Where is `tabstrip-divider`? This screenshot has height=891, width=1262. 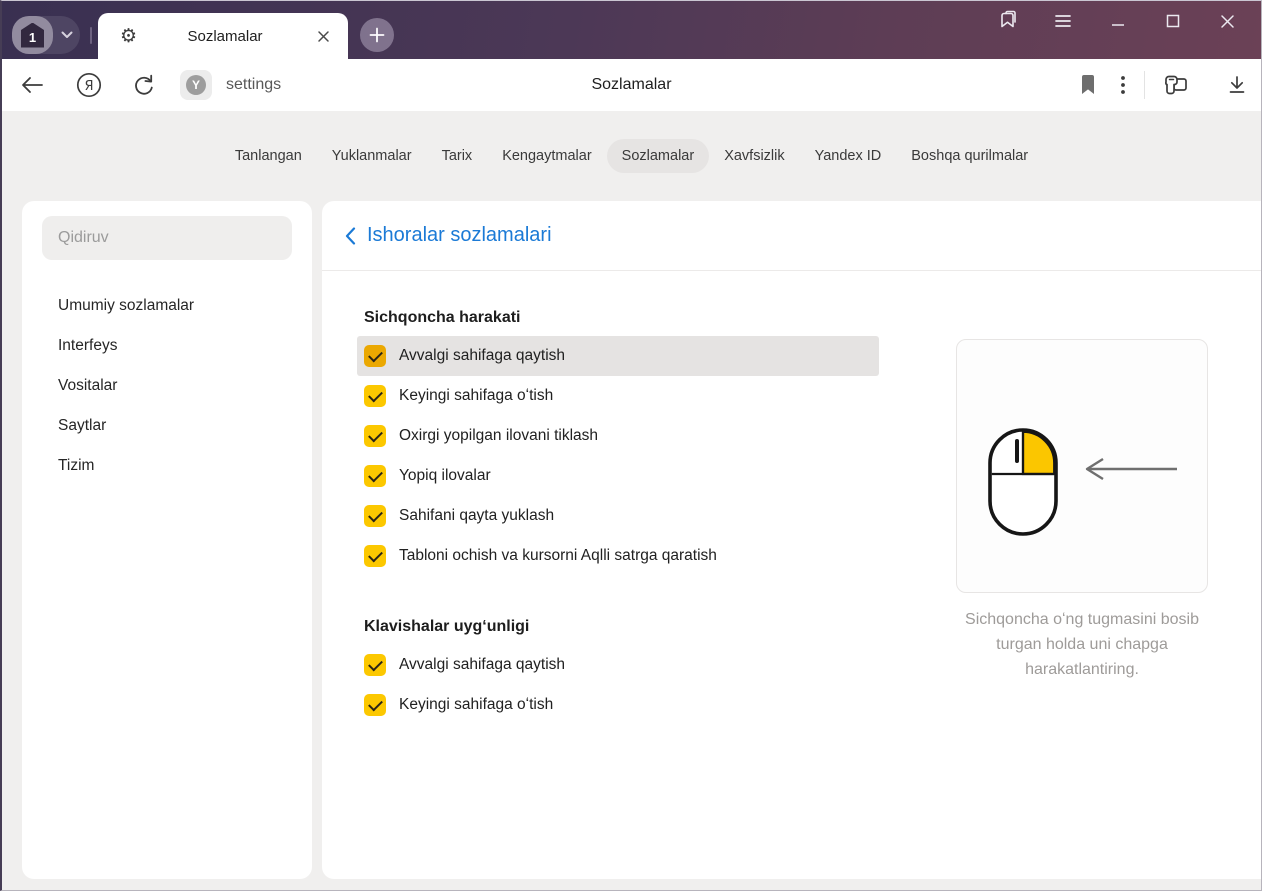
tabstrip-divider is located at coordinates (91, 35).